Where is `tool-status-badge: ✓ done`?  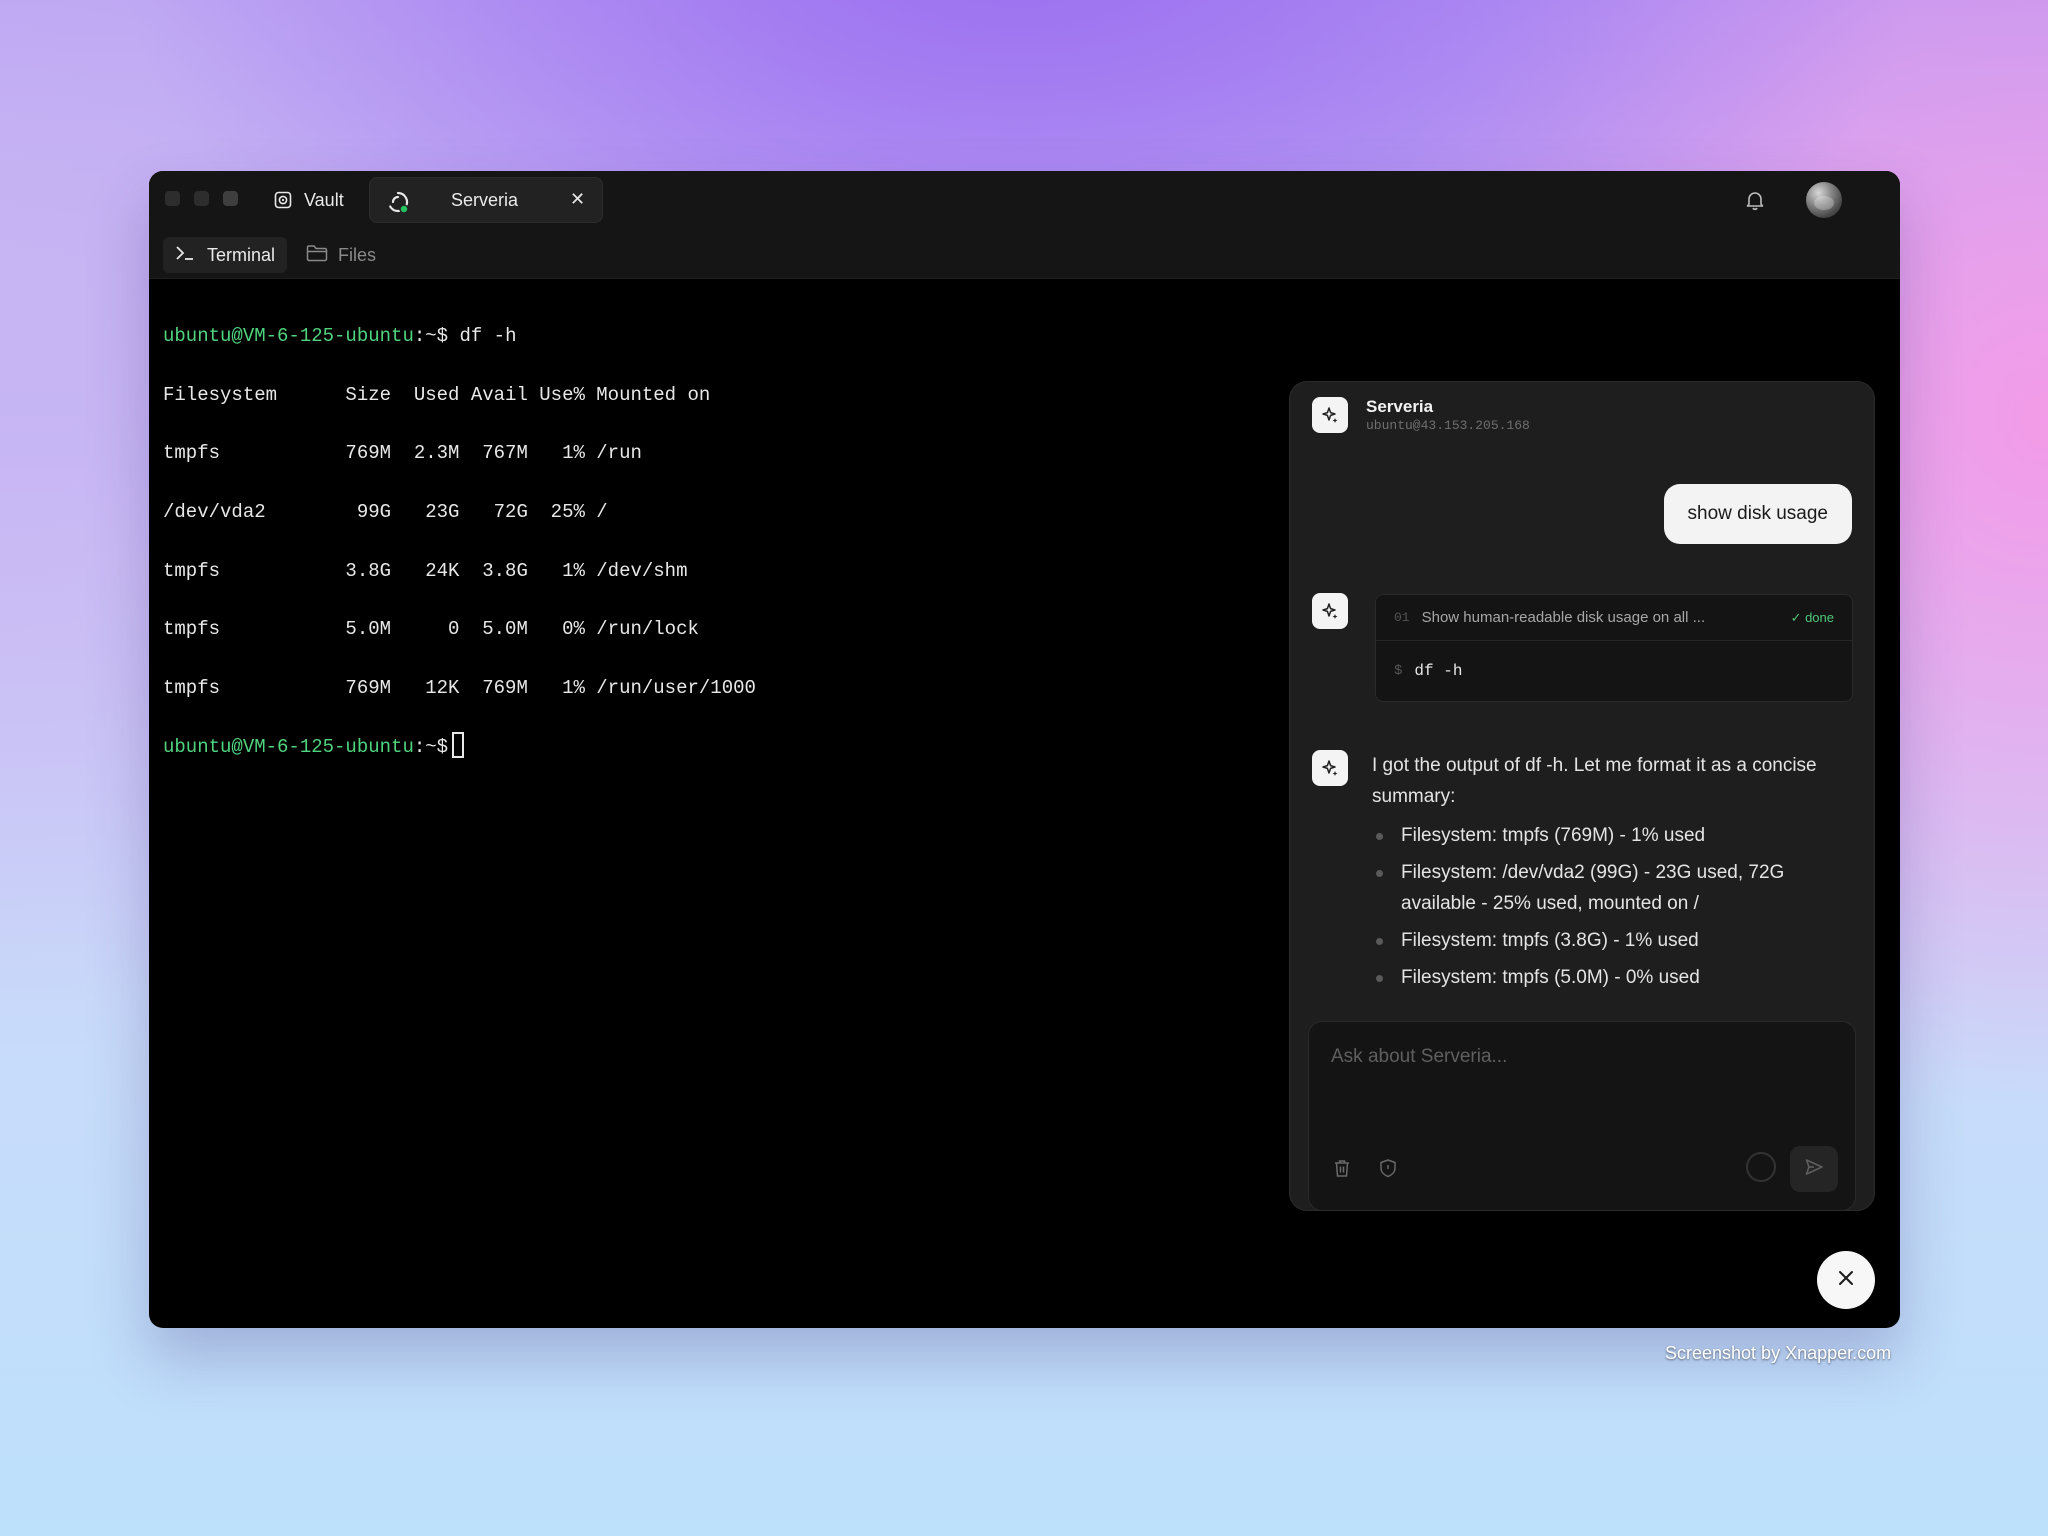 tool-status-badge: ✓ done is located at coordinates (1812, 617).